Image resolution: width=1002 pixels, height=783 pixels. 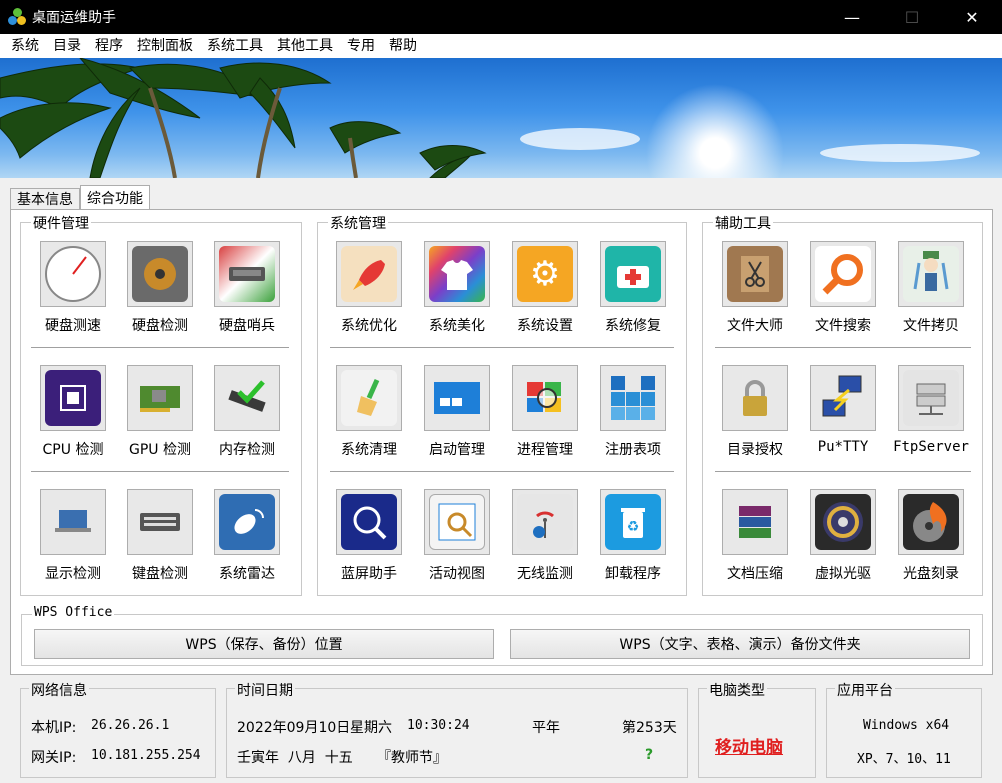 I want to click on windows-magnifier-icon, so click(x=545, y=398).